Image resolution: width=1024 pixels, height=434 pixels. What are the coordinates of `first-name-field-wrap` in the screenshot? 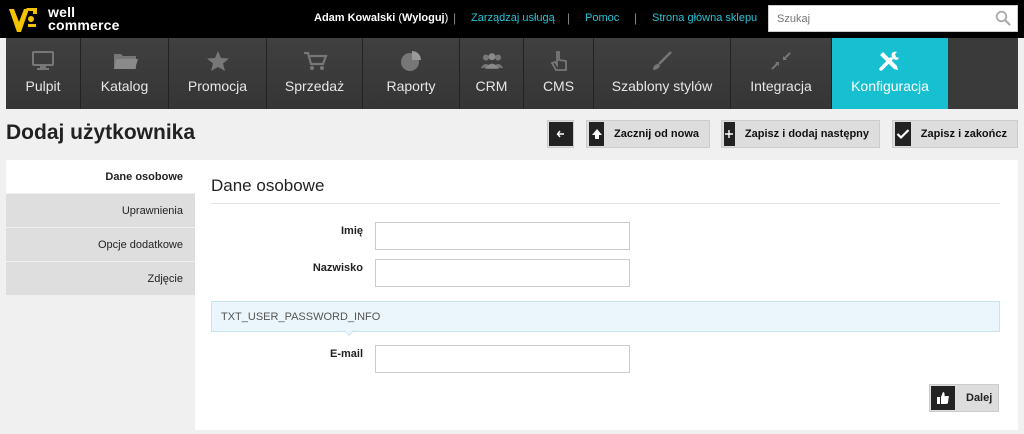 It's located at (502, 236).